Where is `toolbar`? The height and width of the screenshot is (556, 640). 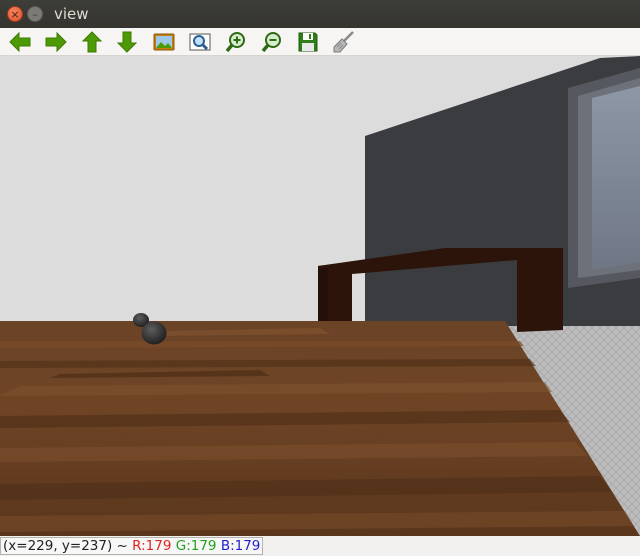 toolbar is located at coordinates (320, 42).